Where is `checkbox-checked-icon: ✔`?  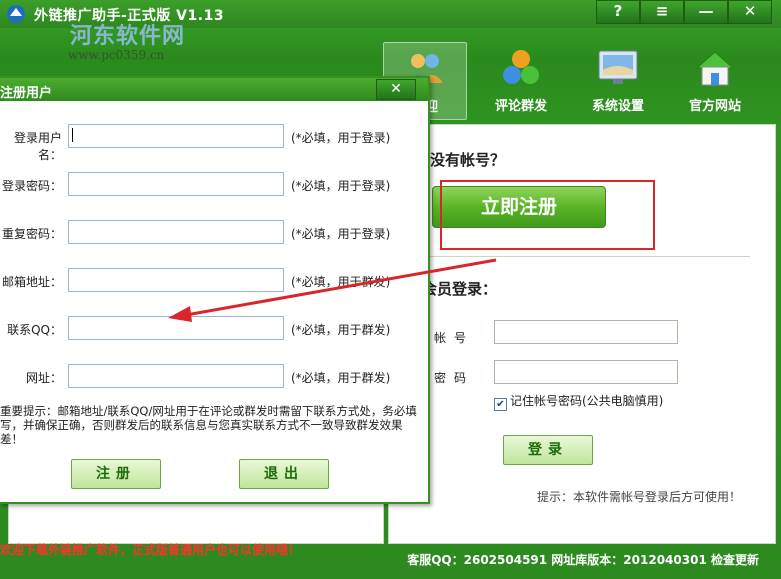 checkbox-checked-icon: ✔ is located at coordinates (500, 404).